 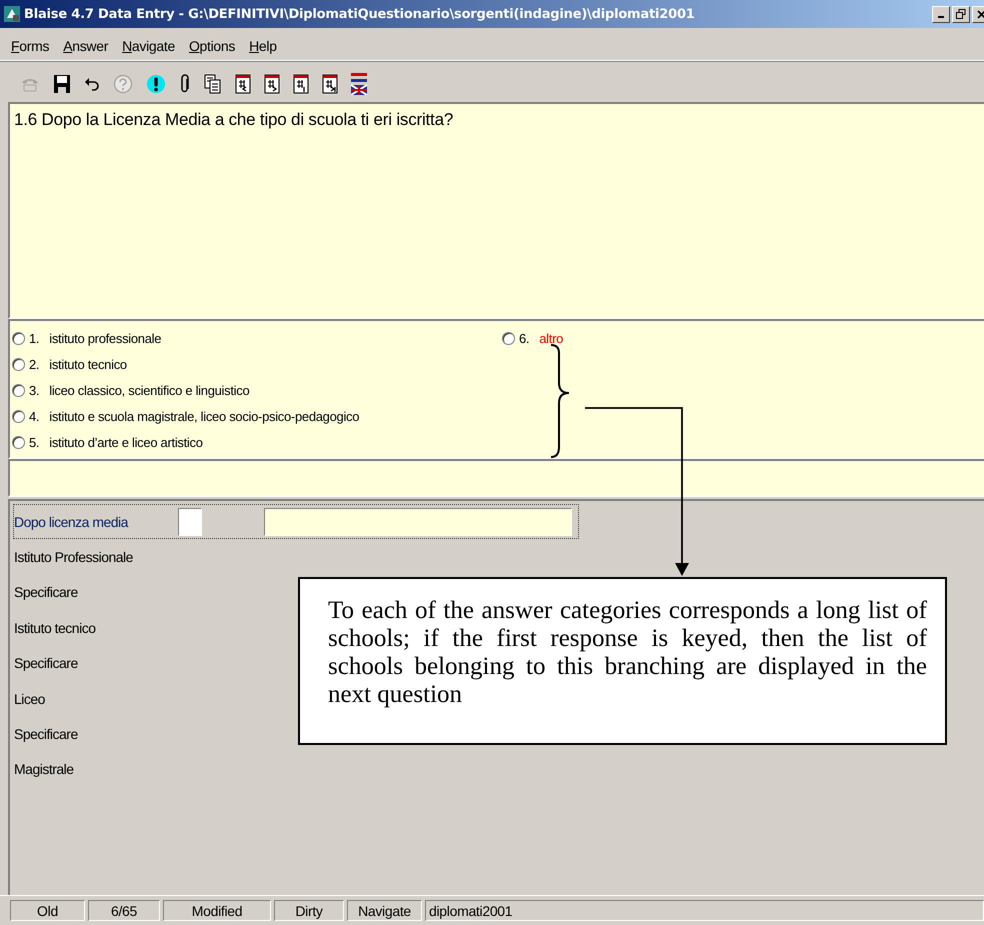 I want to click on save-icon, so click(x=62, y=84).